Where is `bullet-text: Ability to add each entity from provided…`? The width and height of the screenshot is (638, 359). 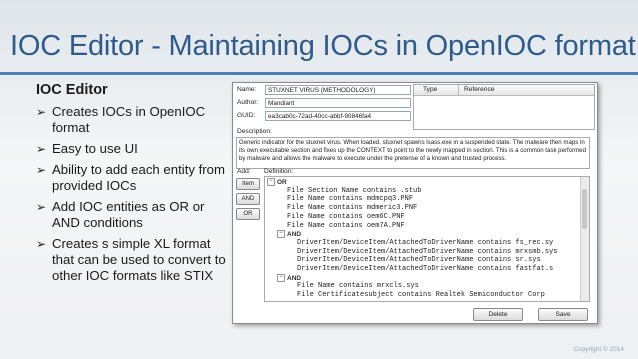
bullet-text: Ability to add each entity from provided… is located at coordinates (138, 177).